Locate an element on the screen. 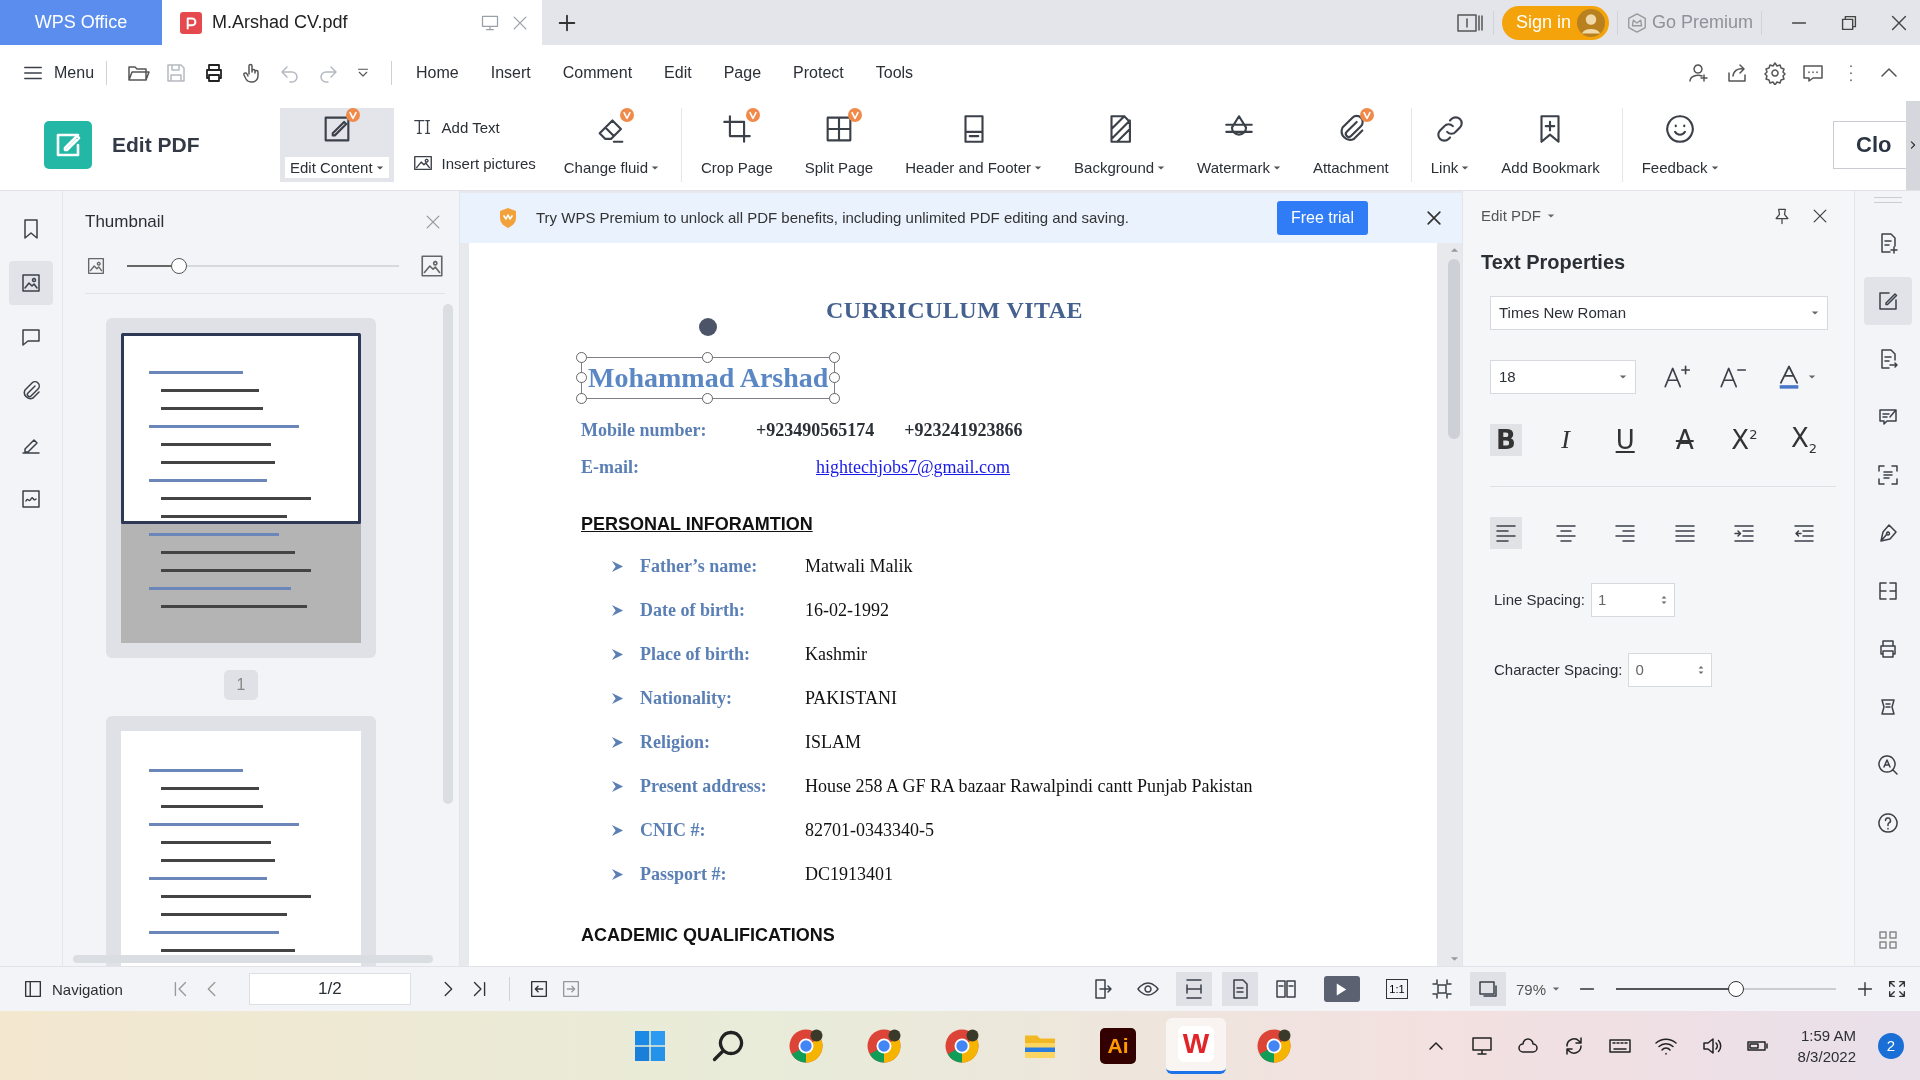  font-size-dropdown: 18 is located at coordinates (1563, 376).